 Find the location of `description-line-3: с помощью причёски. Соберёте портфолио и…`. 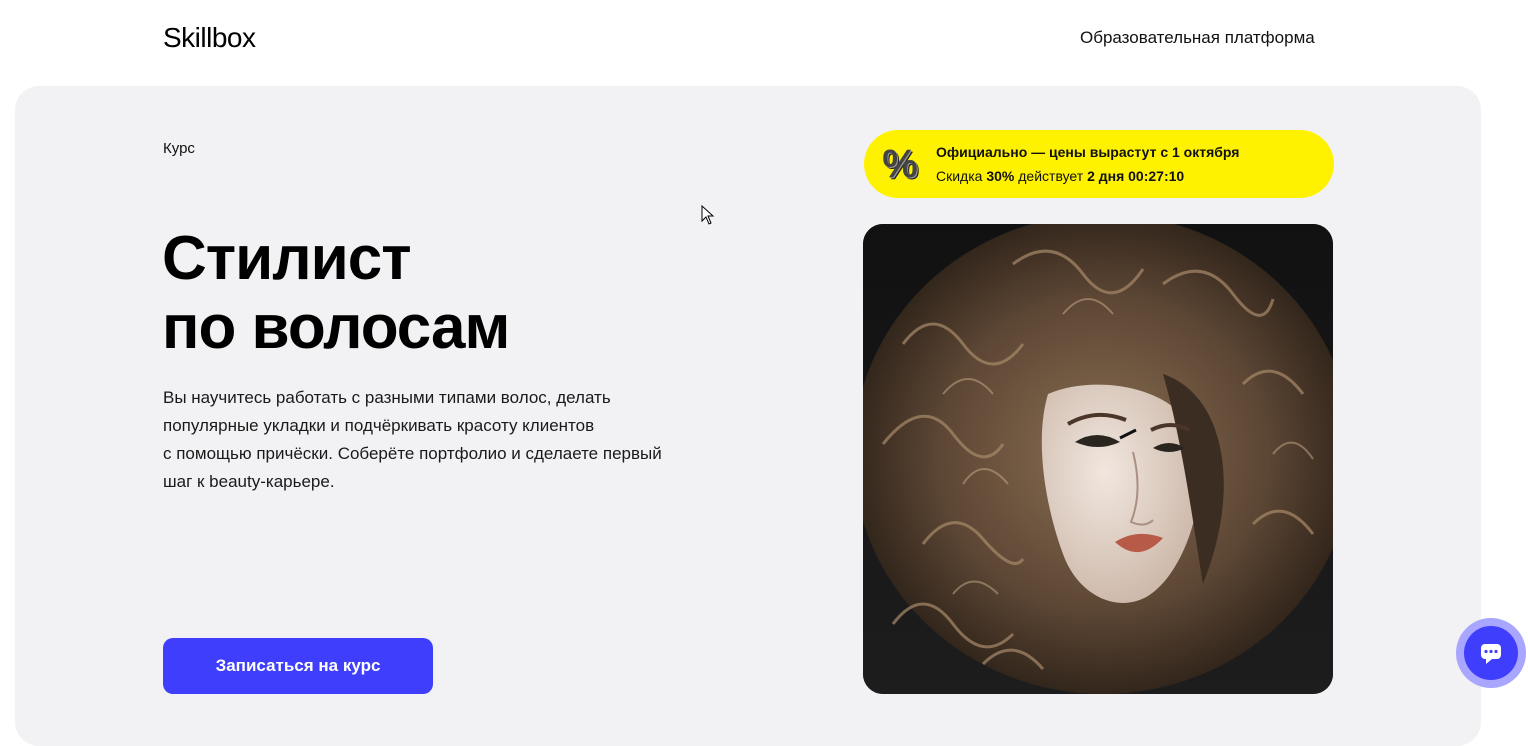

description-line-3: с помощью причёски. Соберёте портфолио и… is located at coordinates (412, 453).